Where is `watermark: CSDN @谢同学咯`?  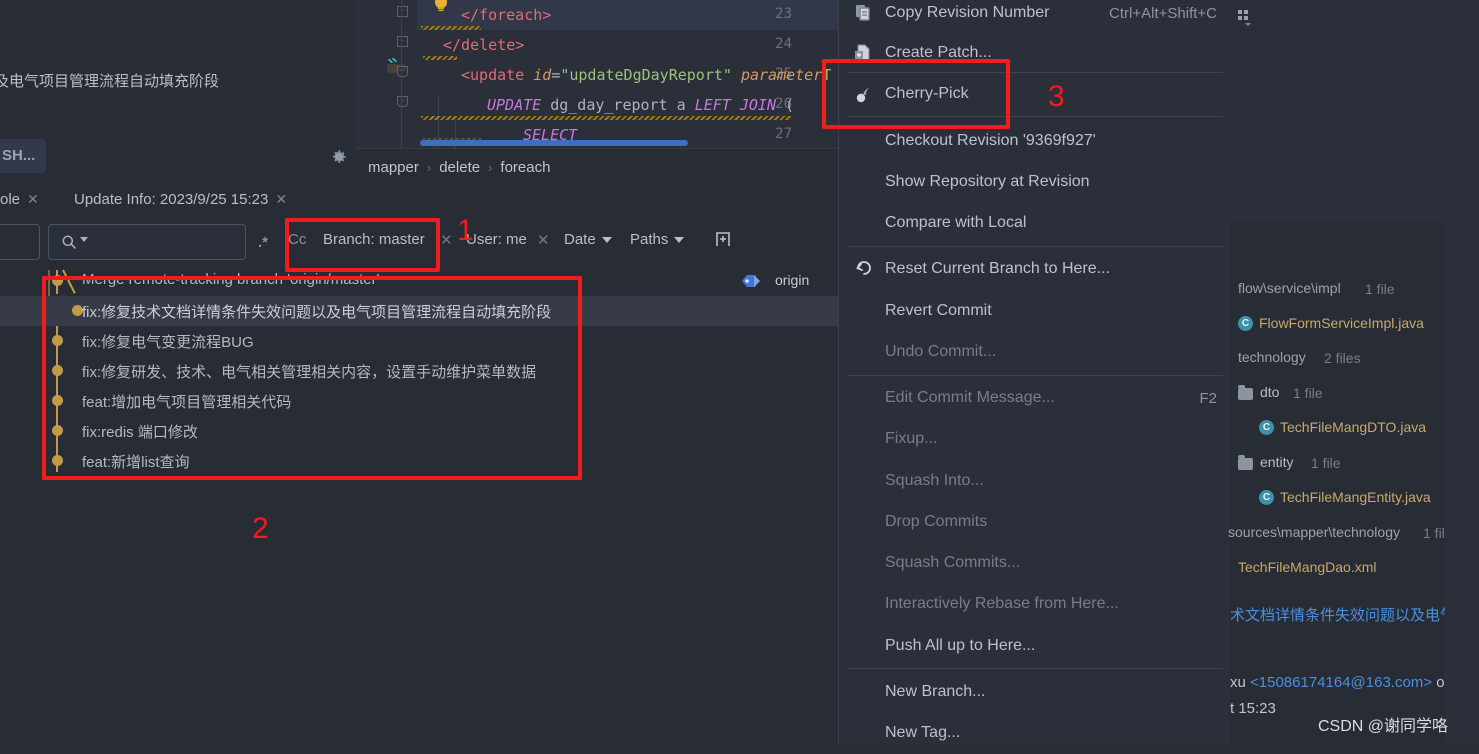 watermark: CSDN @谢同学咯 is located at coordinates (1383, 726).